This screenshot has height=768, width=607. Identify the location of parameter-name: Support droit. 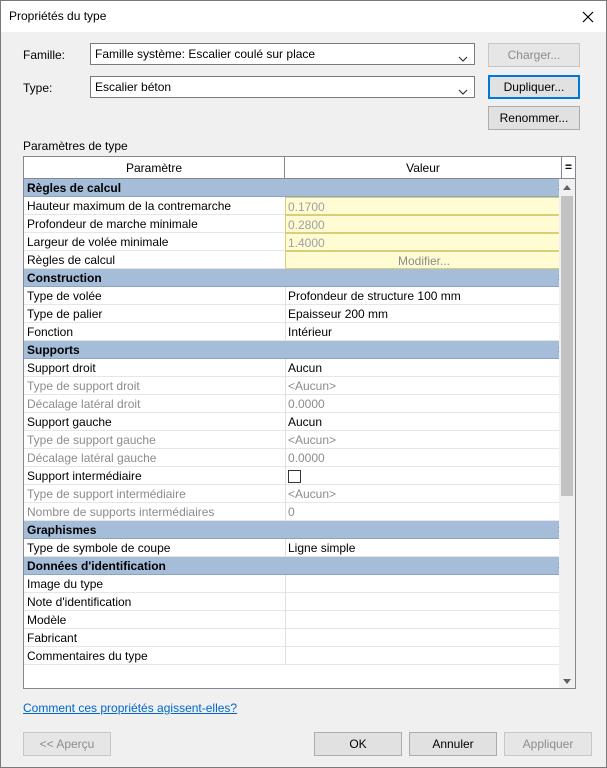
(61, 368).